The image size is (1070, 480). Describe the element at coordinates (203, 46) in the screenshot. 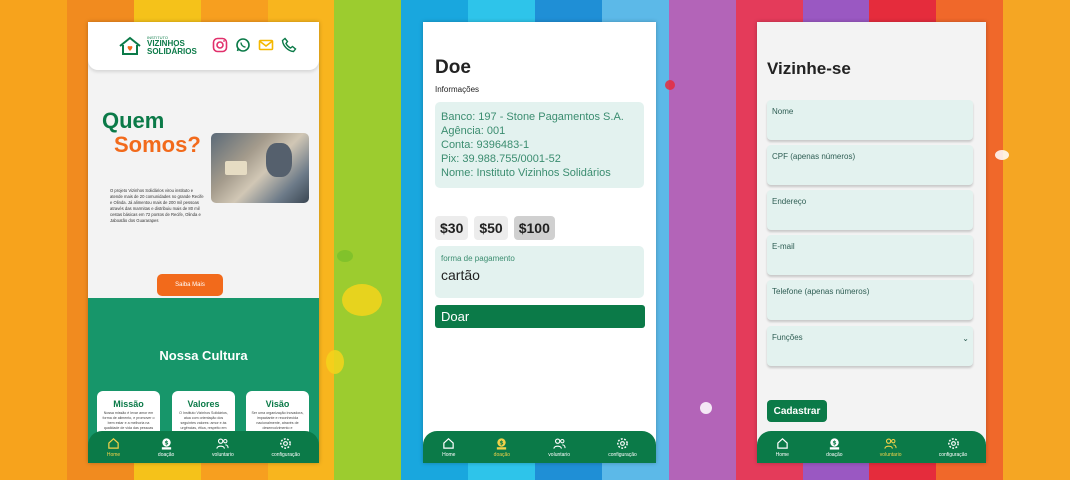

I see `home-header: INSTITUTO VIZINHOS SOLIDÁRIOS` at that location.